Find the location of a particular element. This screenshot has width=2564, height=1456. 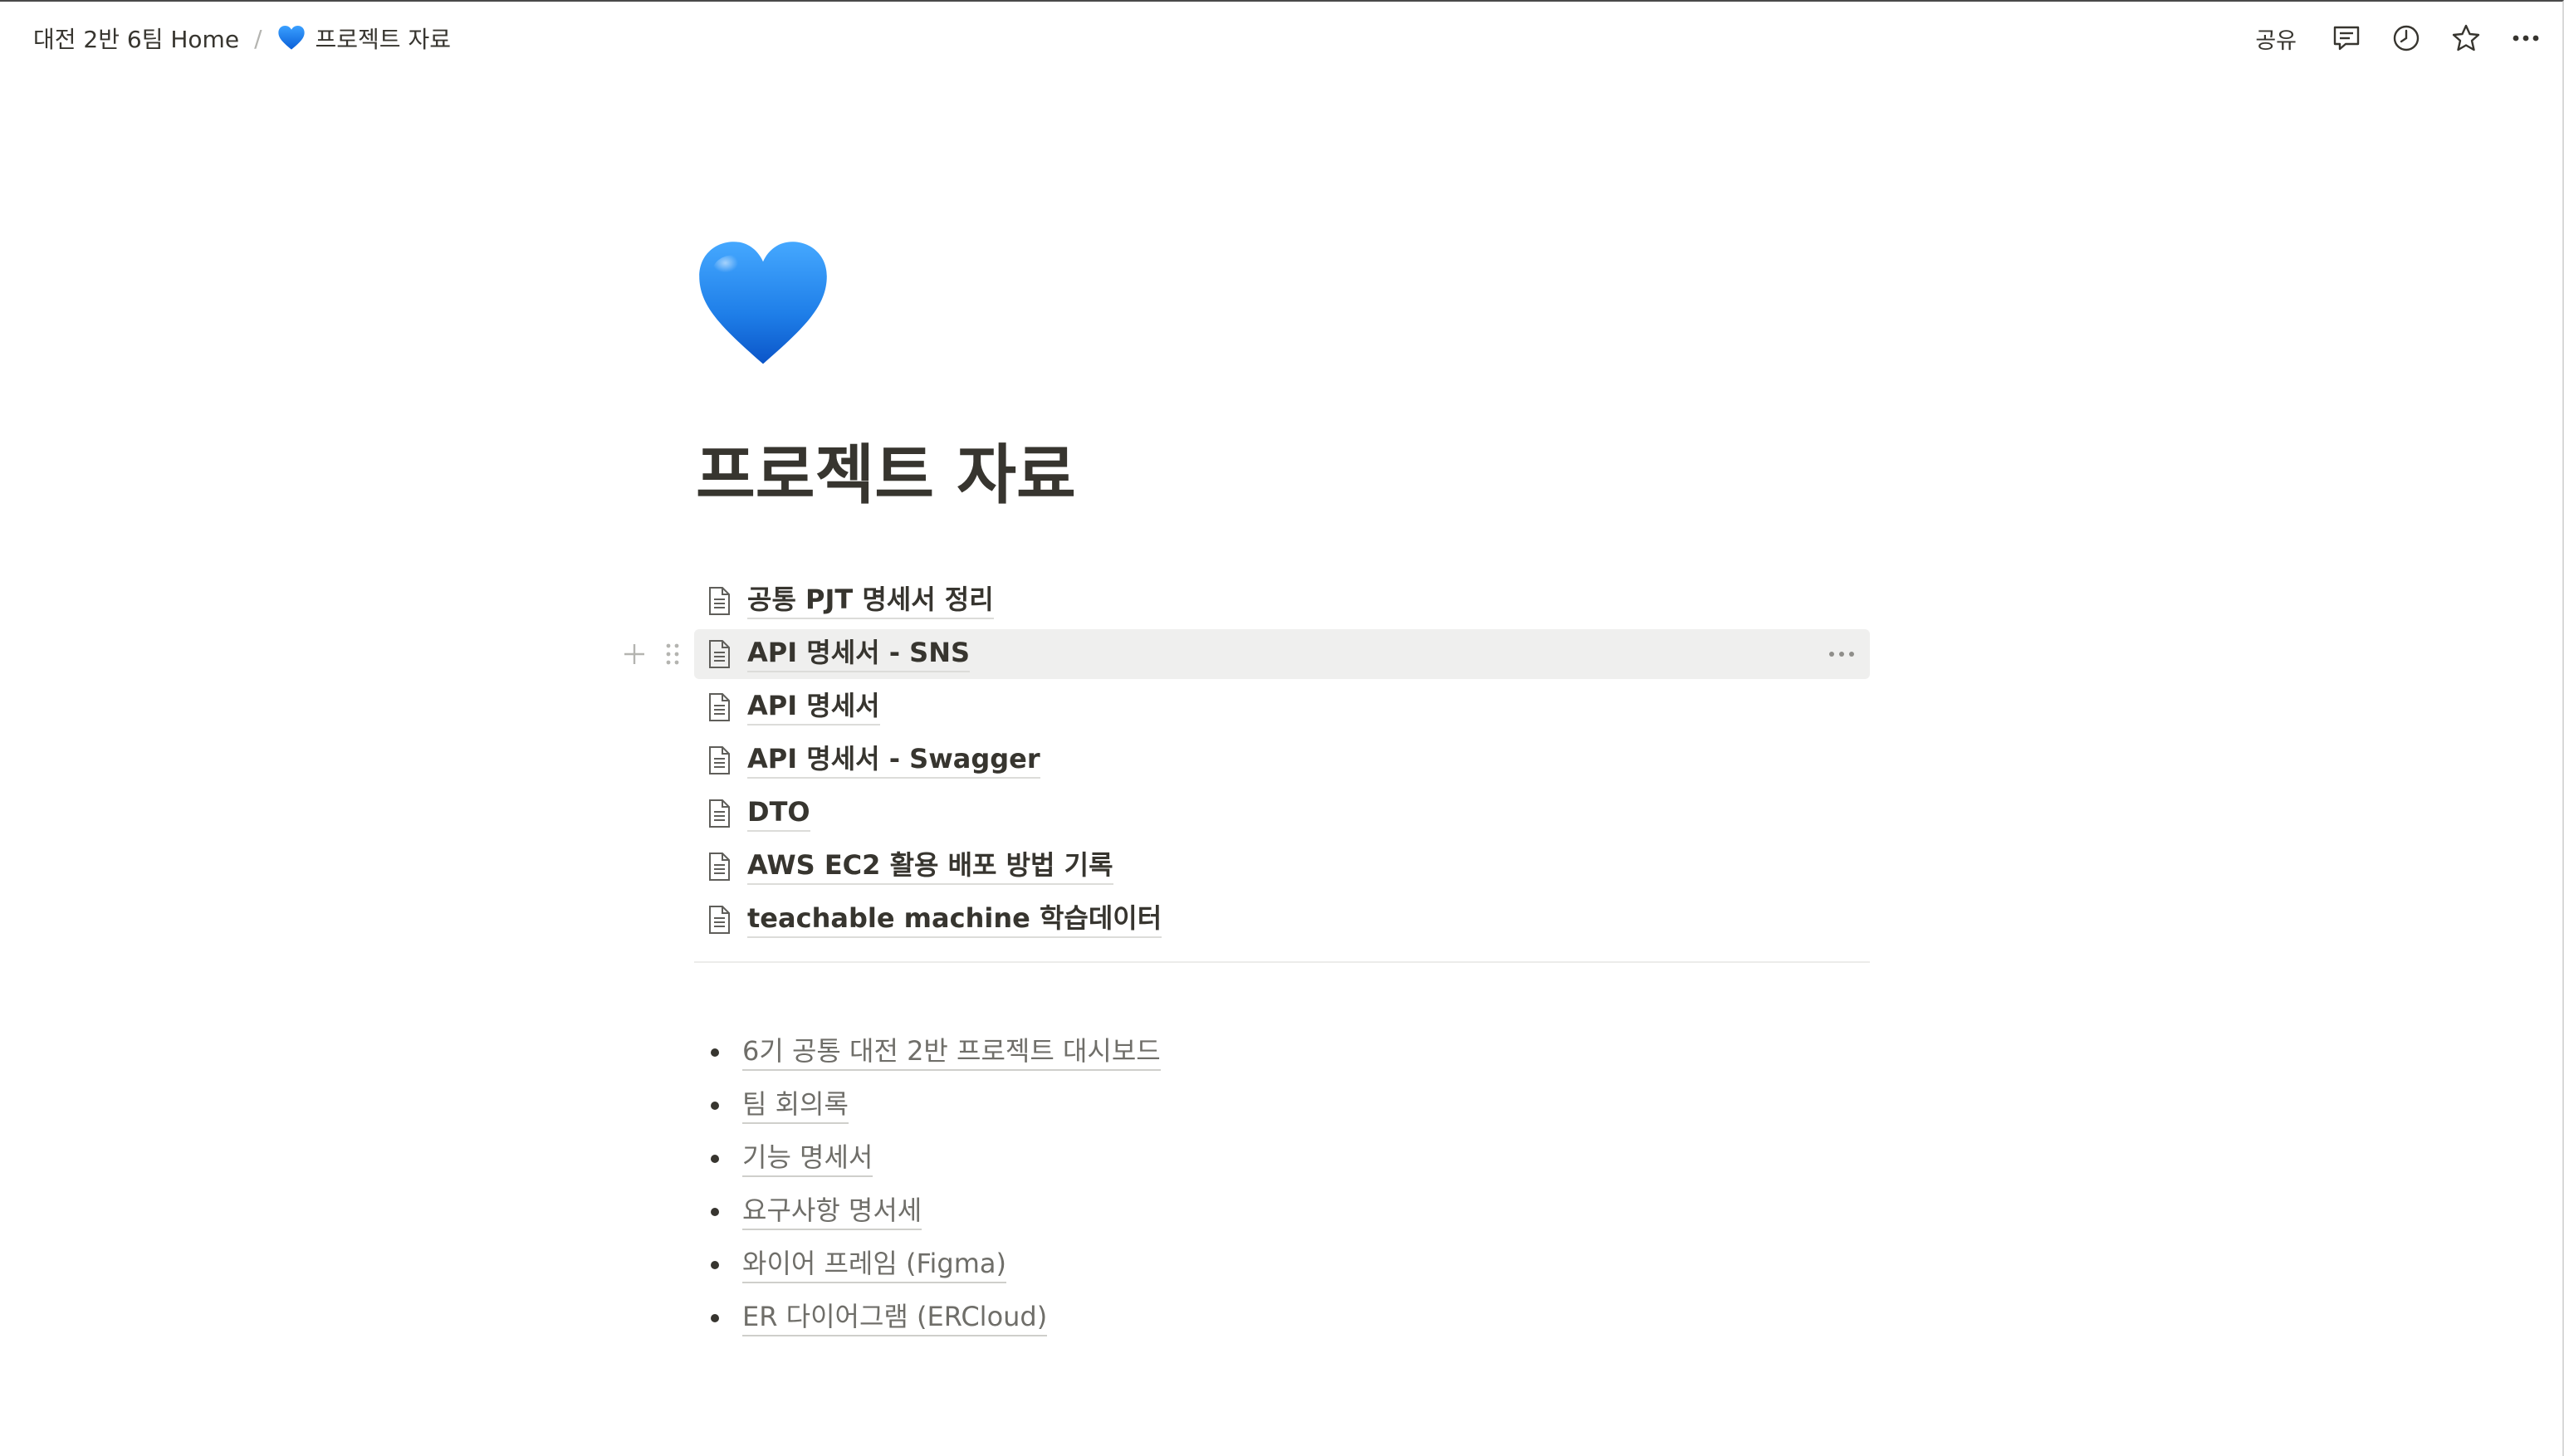

page-blue-heart-icon is located at coordinates (763, 305).